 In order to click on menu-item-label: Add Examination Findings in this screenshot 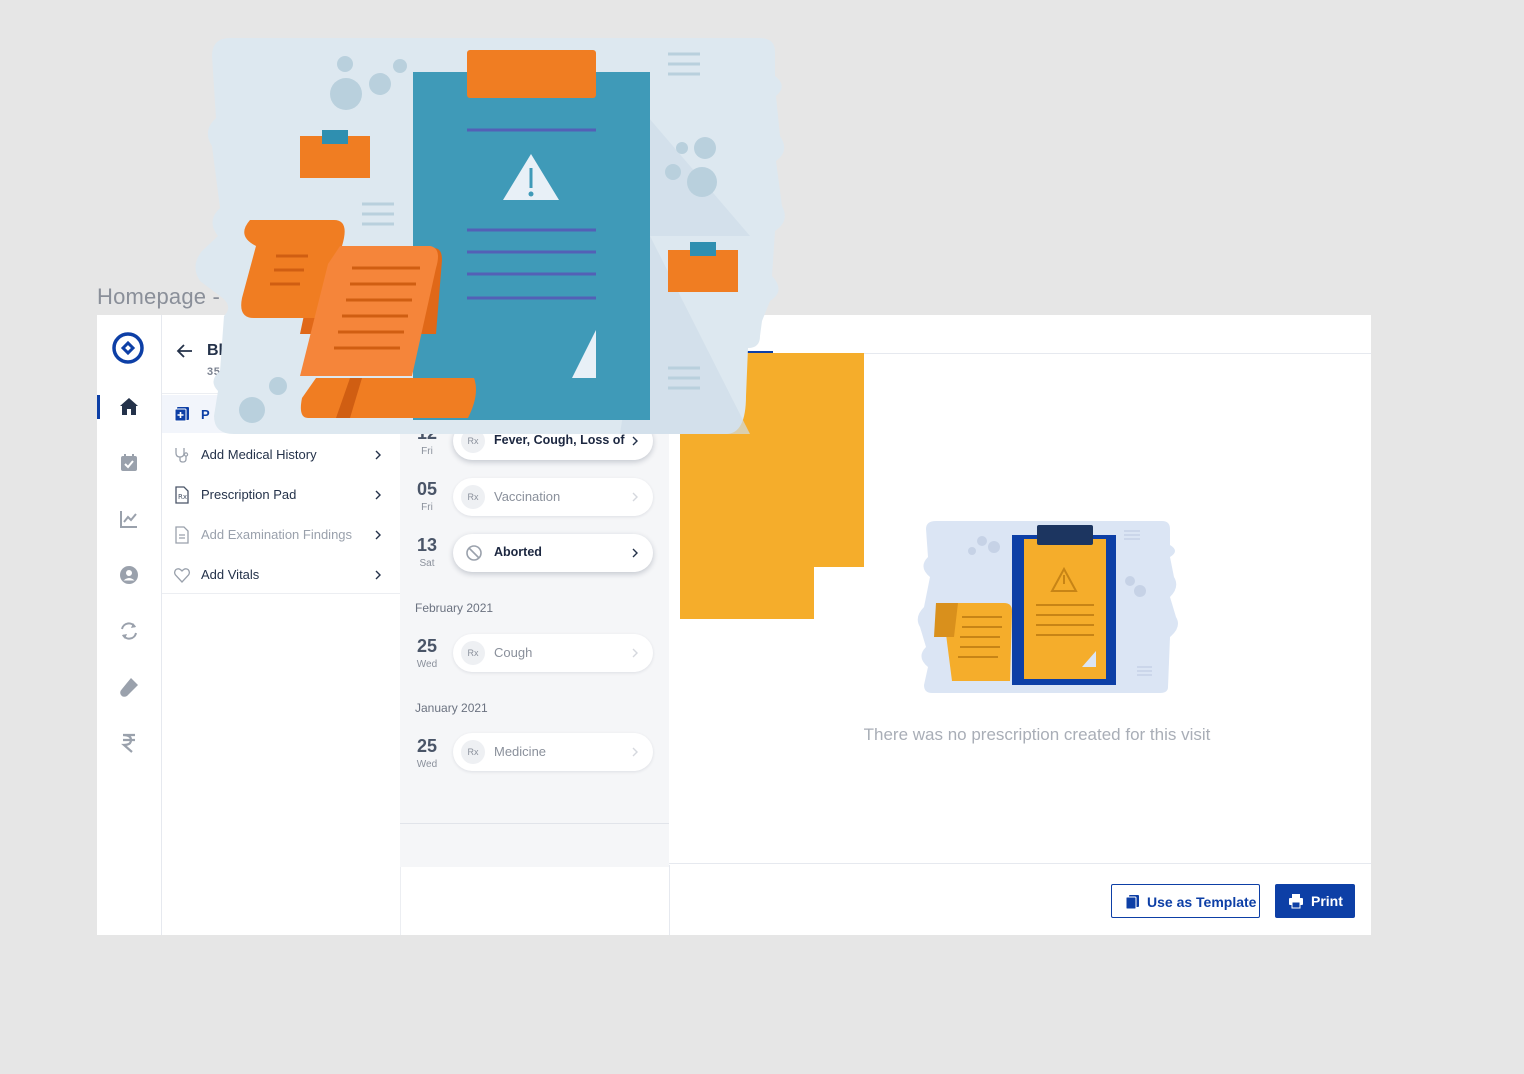, I will do `click(277, 534)`.